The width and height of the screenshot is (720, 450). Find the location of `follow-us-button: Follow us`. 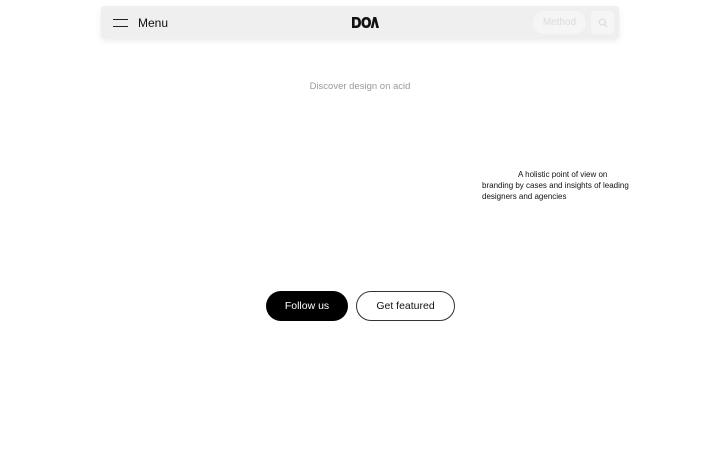

follow-us-button: Follow us is located at coordinates (307, 306).